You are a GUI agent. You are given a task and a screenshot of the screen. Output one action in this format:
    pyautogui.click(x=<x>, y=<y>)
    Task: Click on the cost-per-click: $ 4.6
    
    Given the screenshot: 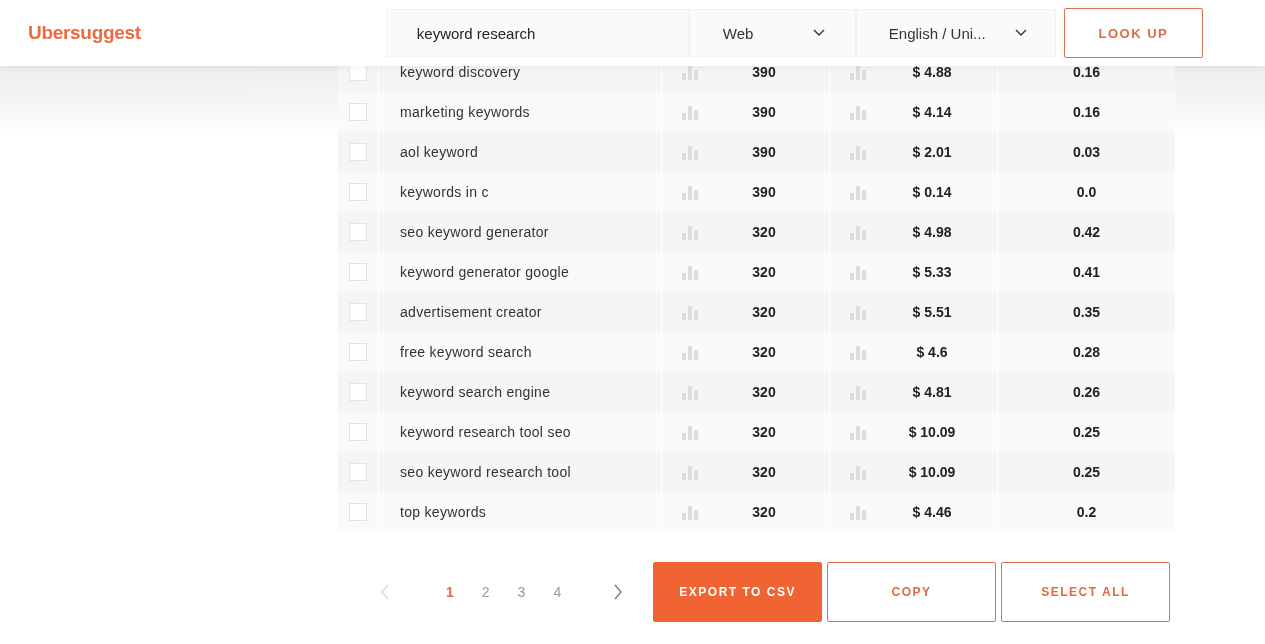 What is the action you would take?
    pyautogui.click(x=932, y=352)
    